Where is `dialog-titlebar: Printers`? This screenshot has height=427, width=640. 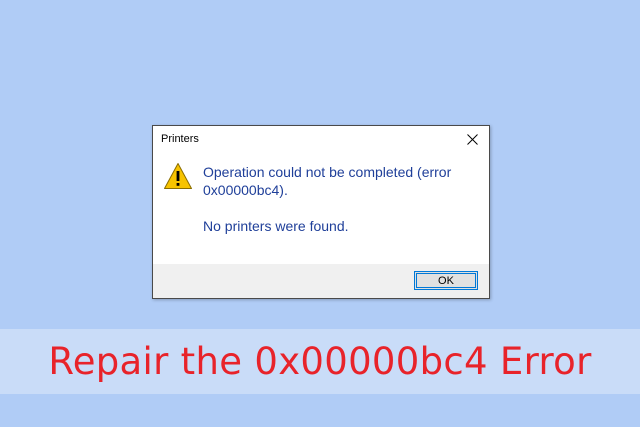
dialog-titlebar: Printers is located at coordinates (321, 139).